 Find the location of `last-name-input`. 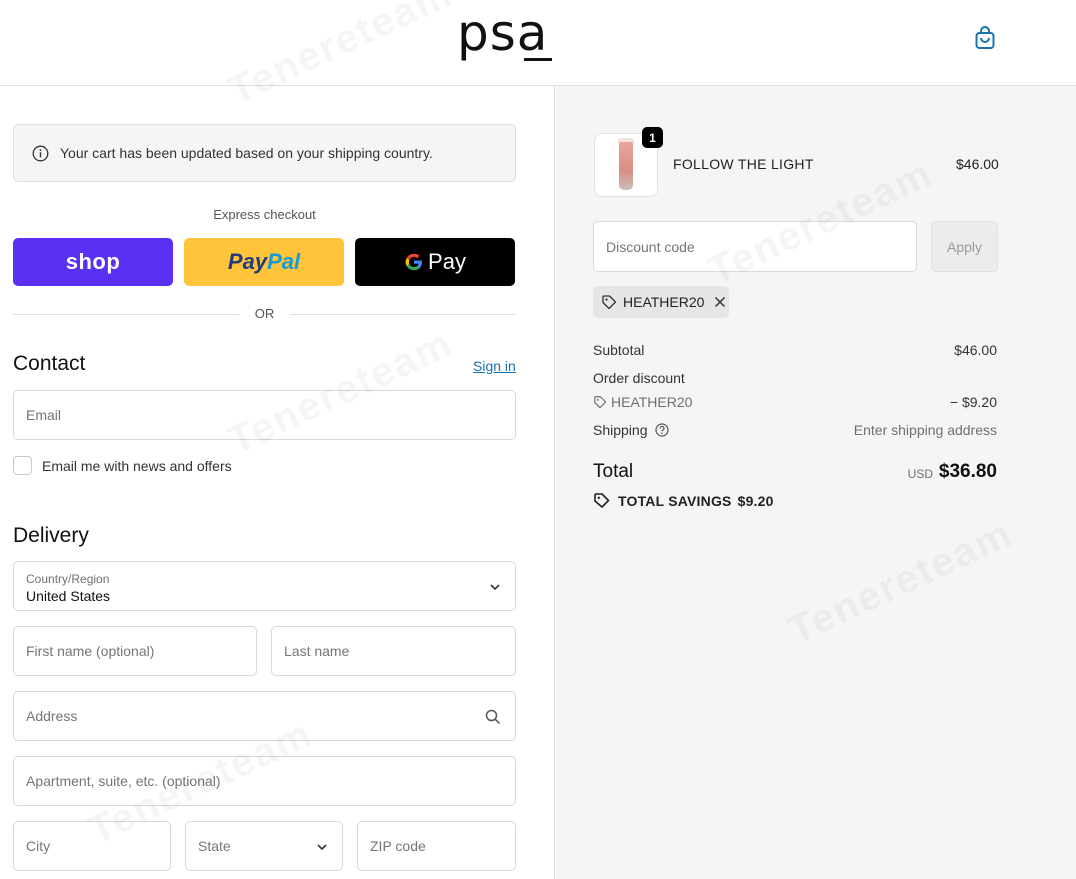

last-name-input is located at coordinates (393, 651).